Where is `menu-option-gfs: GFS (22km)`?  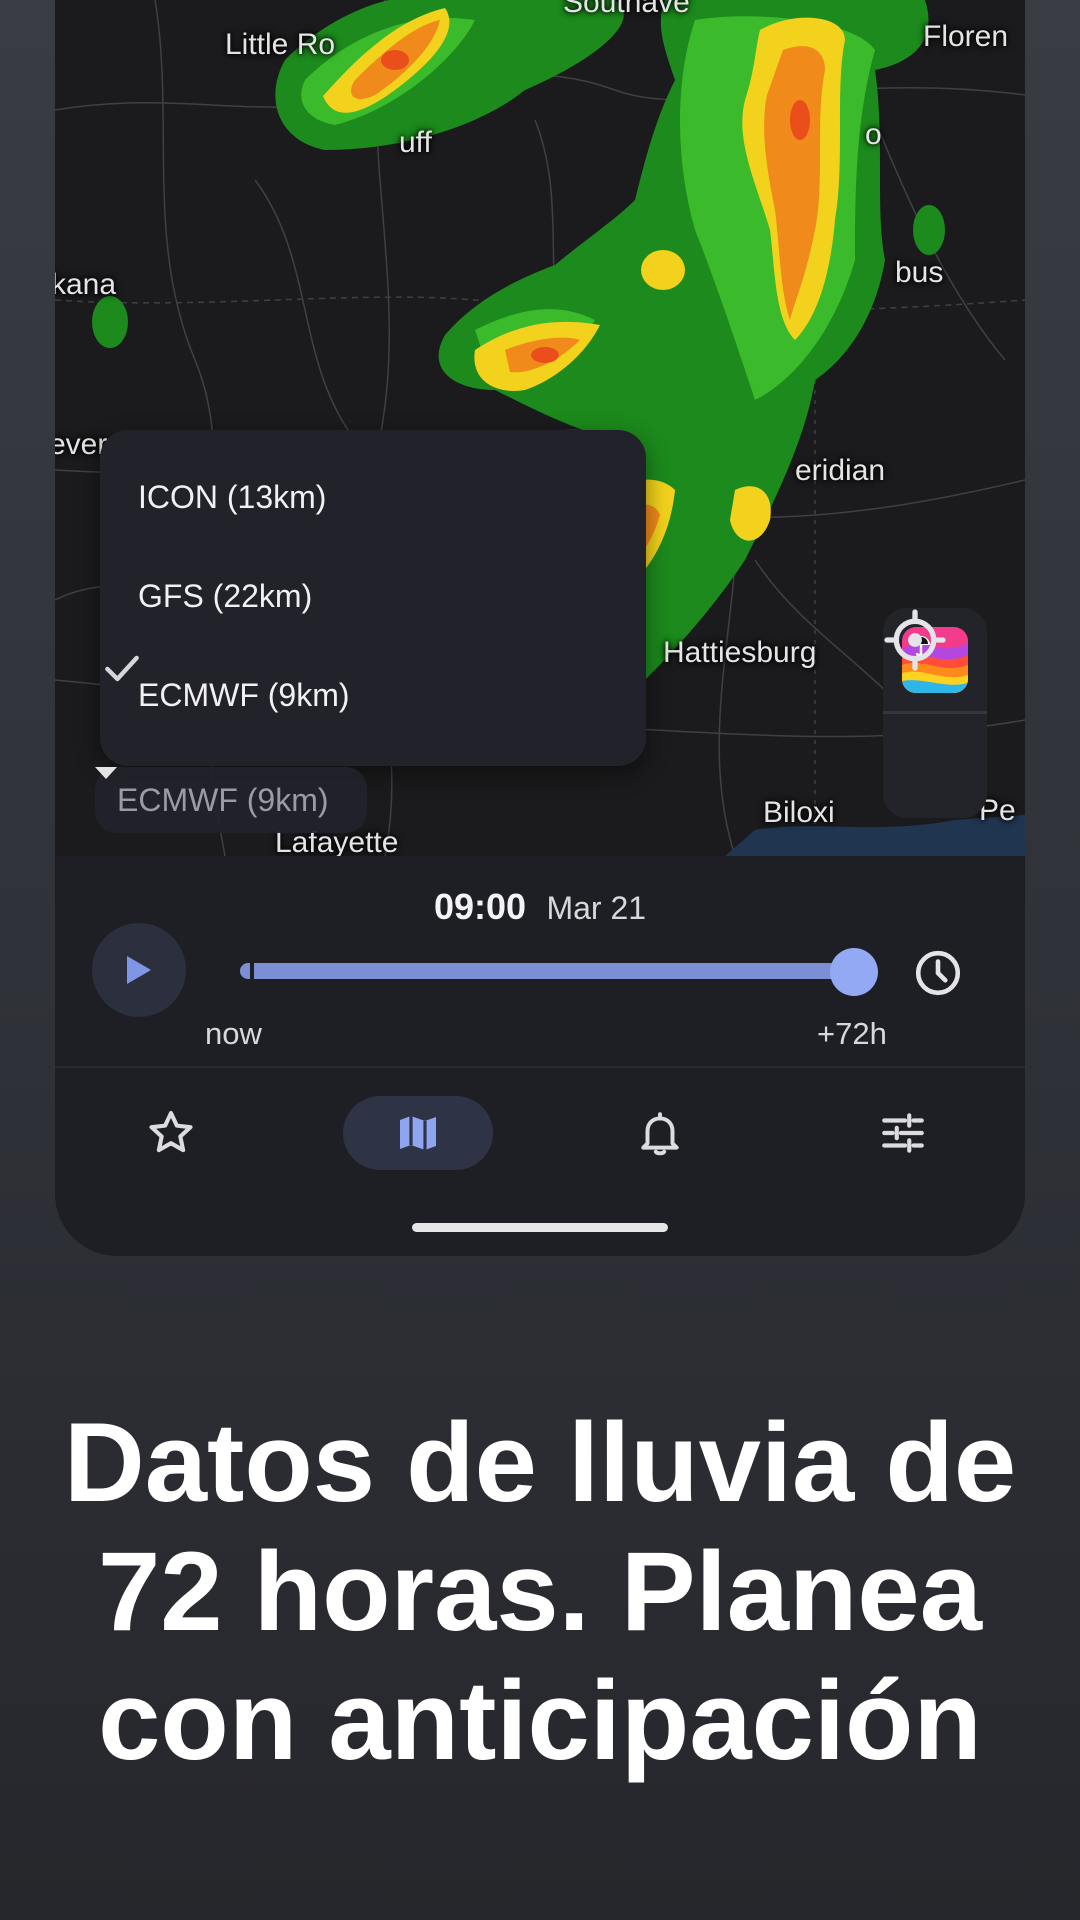 menu-option-gfs: GFS (22km) is located at coordinates (373, 596).